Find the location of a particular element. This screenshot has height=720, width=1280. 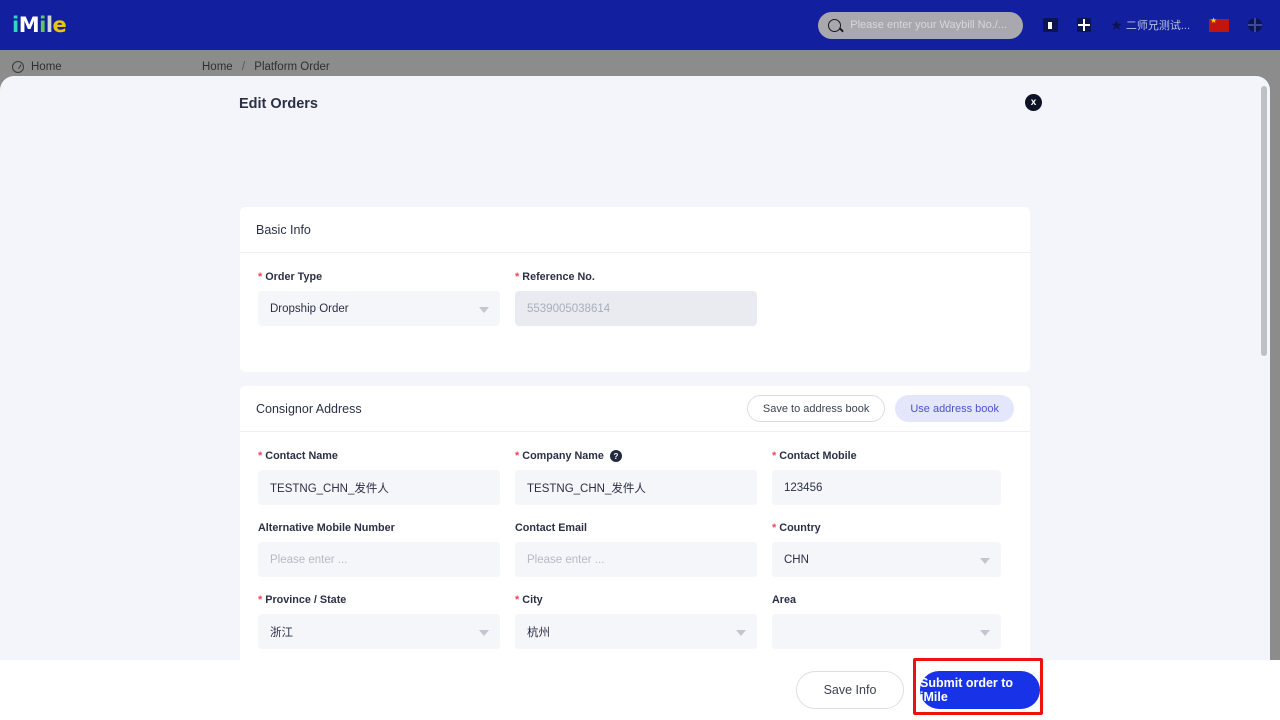

select-area is located at coordinates (886, 631).